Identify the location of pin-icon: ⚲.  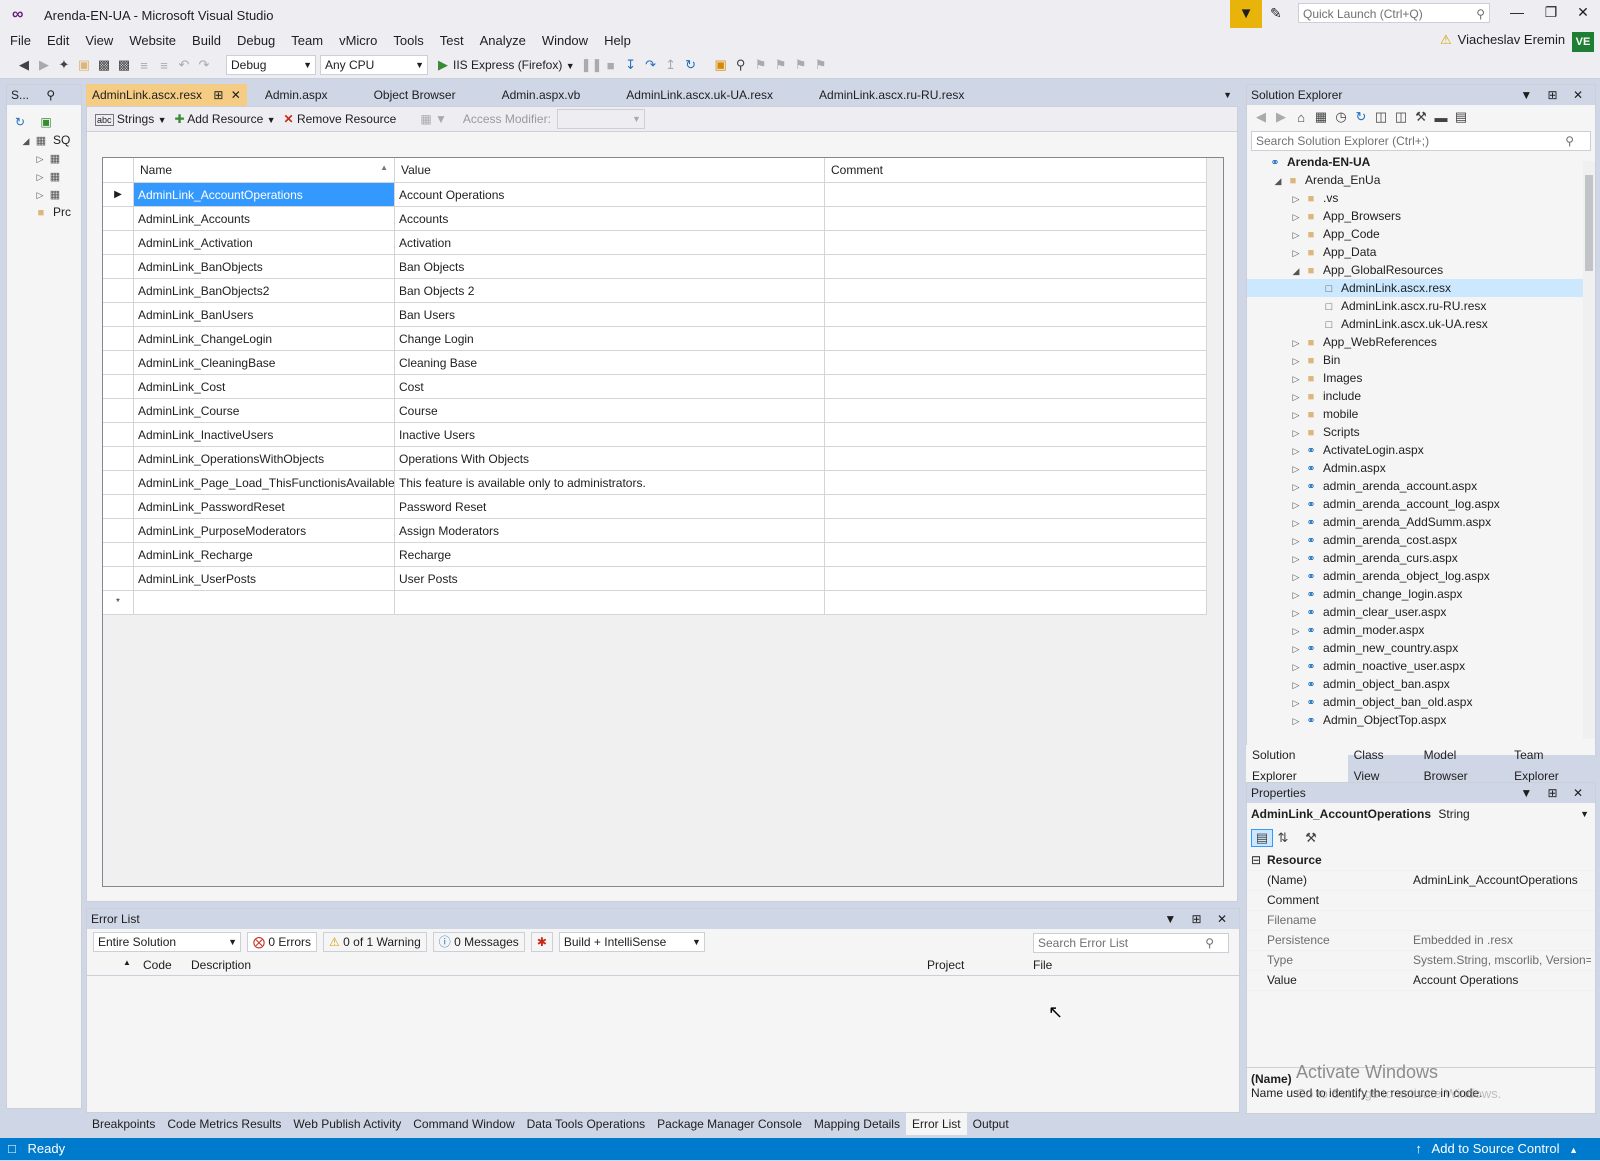
(50, 95).